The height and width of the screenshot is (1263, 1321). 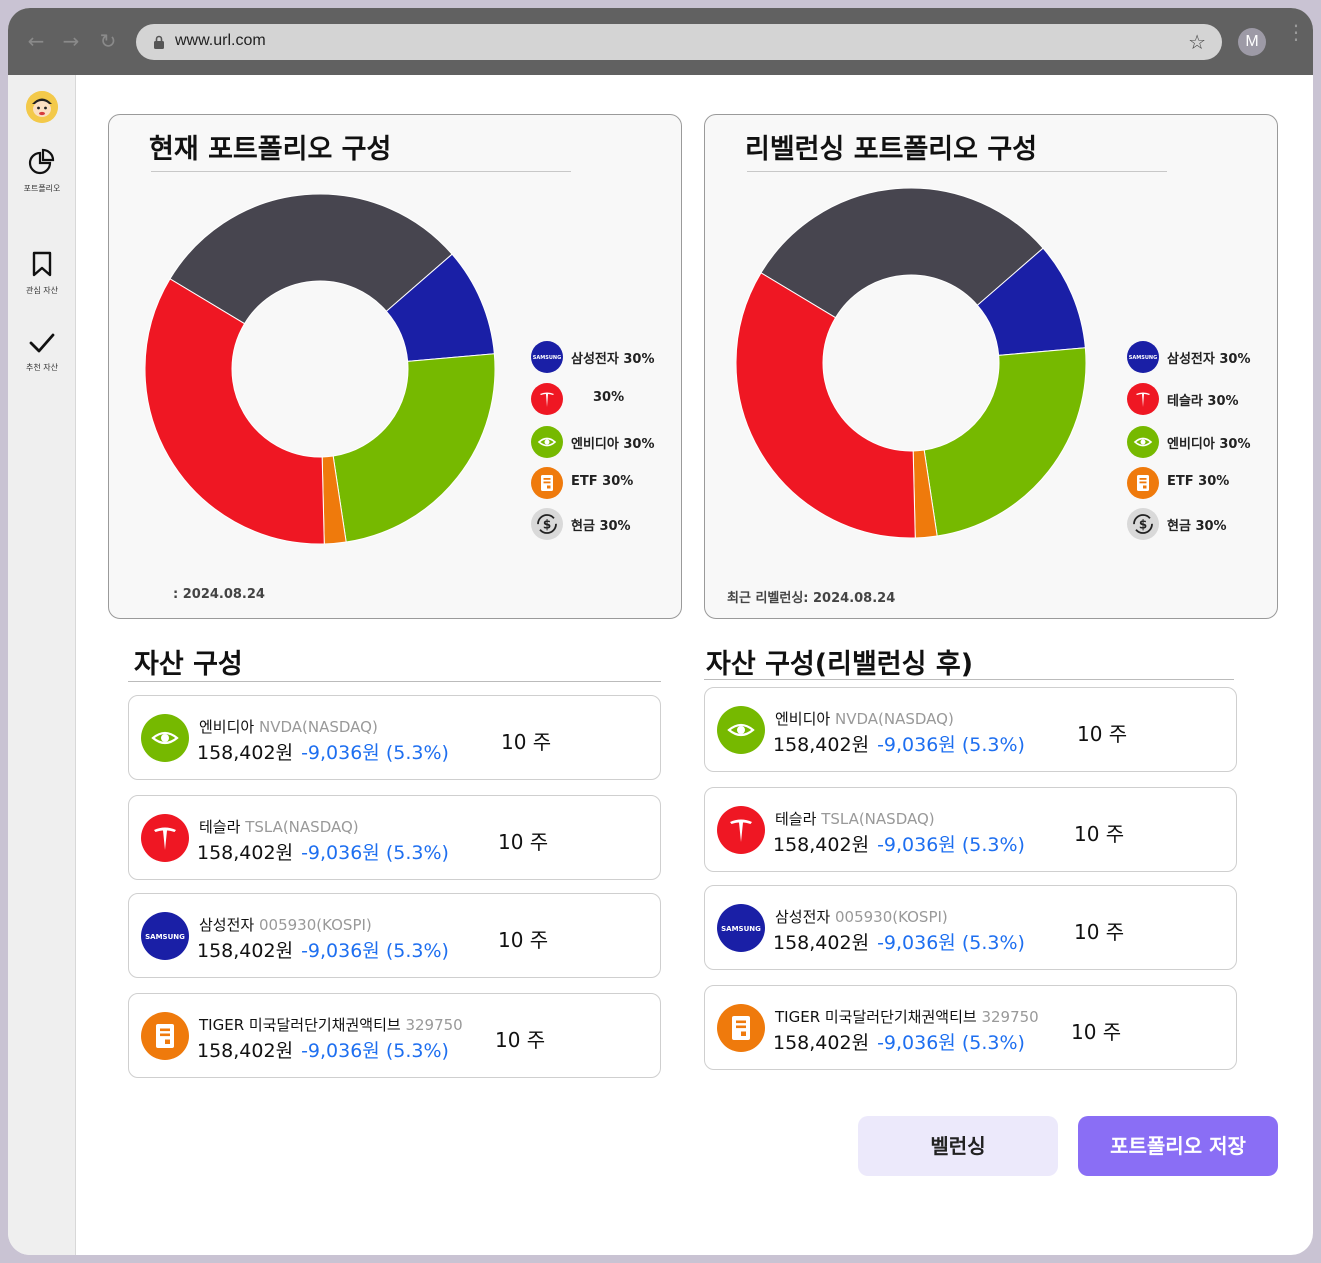 I want to click on asset-name: 테슬라, so click(x=796, y=819).